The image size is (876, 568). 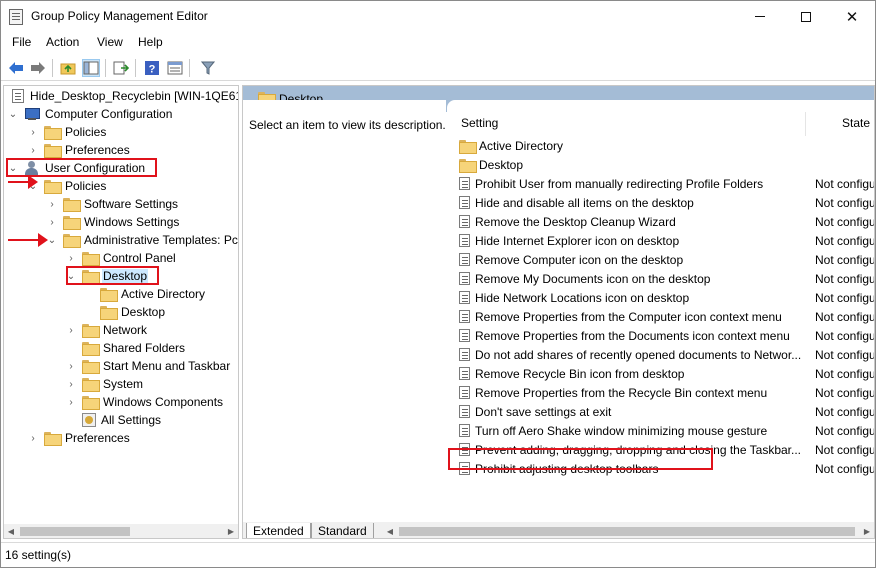 I want to click on tree-item-uc-policies: ⌄ Policies, so click(x=67, y=186).